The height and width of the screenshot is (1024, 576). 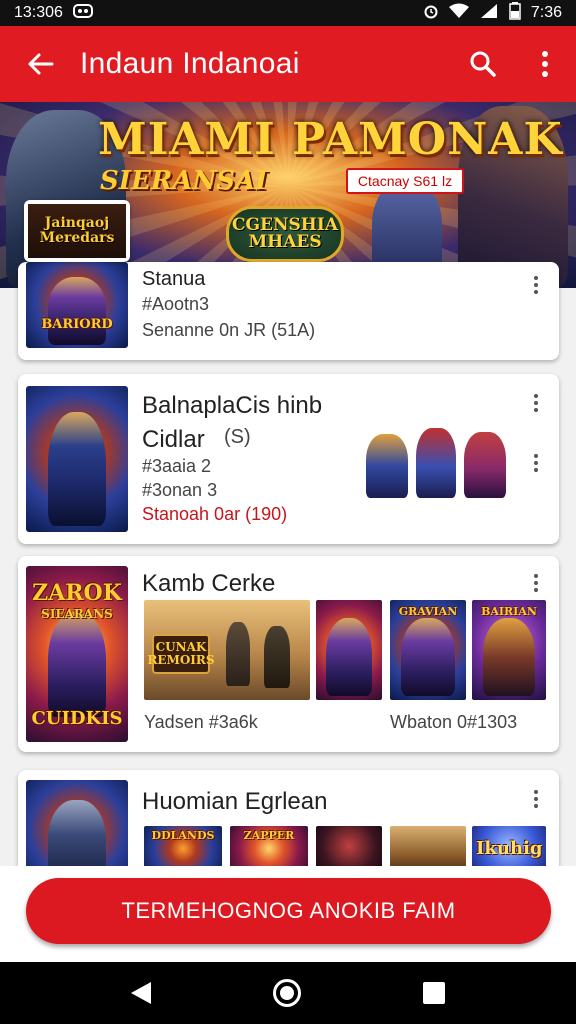 I want to click on game-thumbnail: ZAROK SIEARANS CUIDKIS, so click(x=77, y=654).